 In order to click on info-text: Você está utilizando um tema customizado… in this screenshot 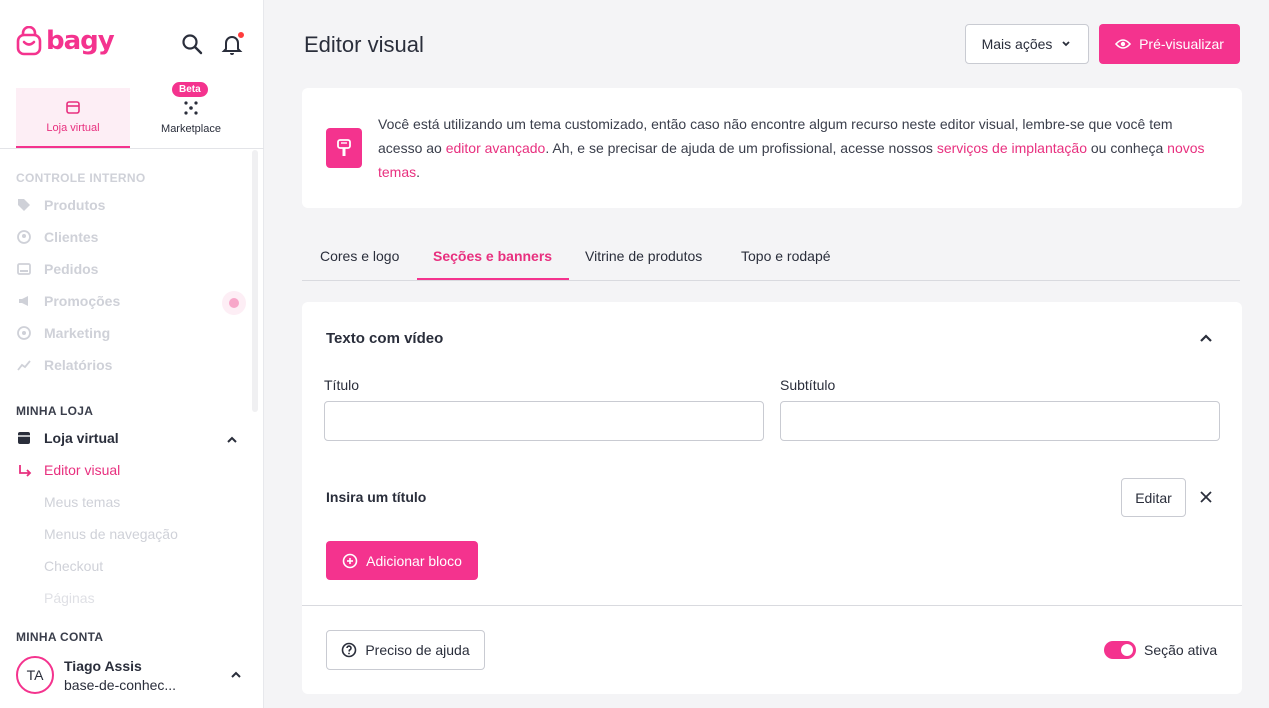, I will do `click(798, 148)`.